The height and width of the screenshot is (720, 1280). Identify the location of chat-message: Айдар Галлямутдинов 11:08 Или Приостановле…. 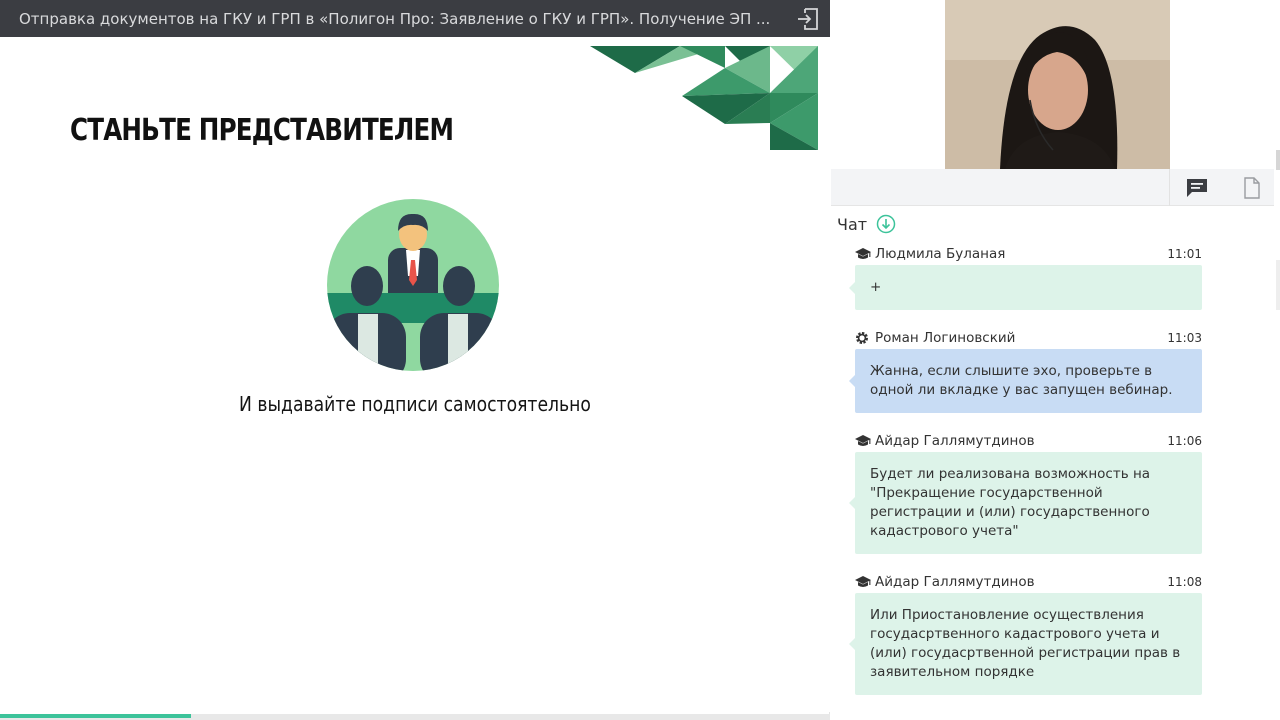
(1025, 633).